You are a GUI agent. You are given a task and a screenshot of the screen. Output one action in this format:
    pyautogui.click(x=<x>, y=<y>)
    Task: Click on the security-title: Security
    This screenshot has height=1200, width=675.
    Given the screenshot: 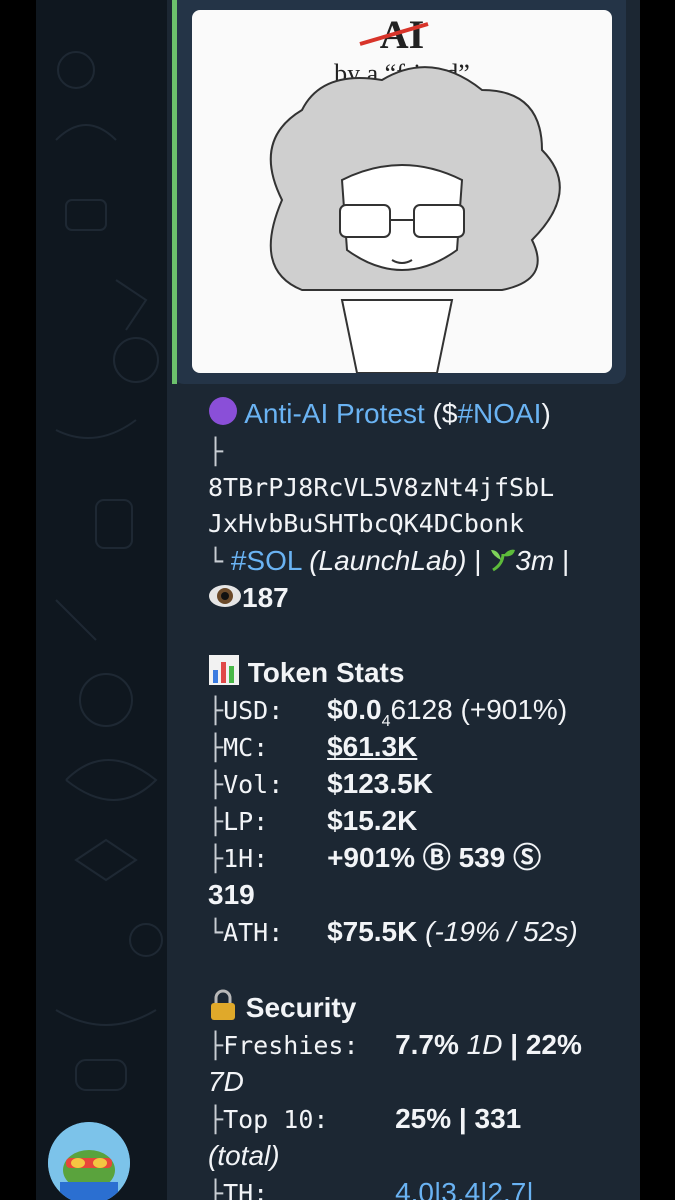 What is the action you would take?
    pyautogui.click(x=301, y=1007)
    